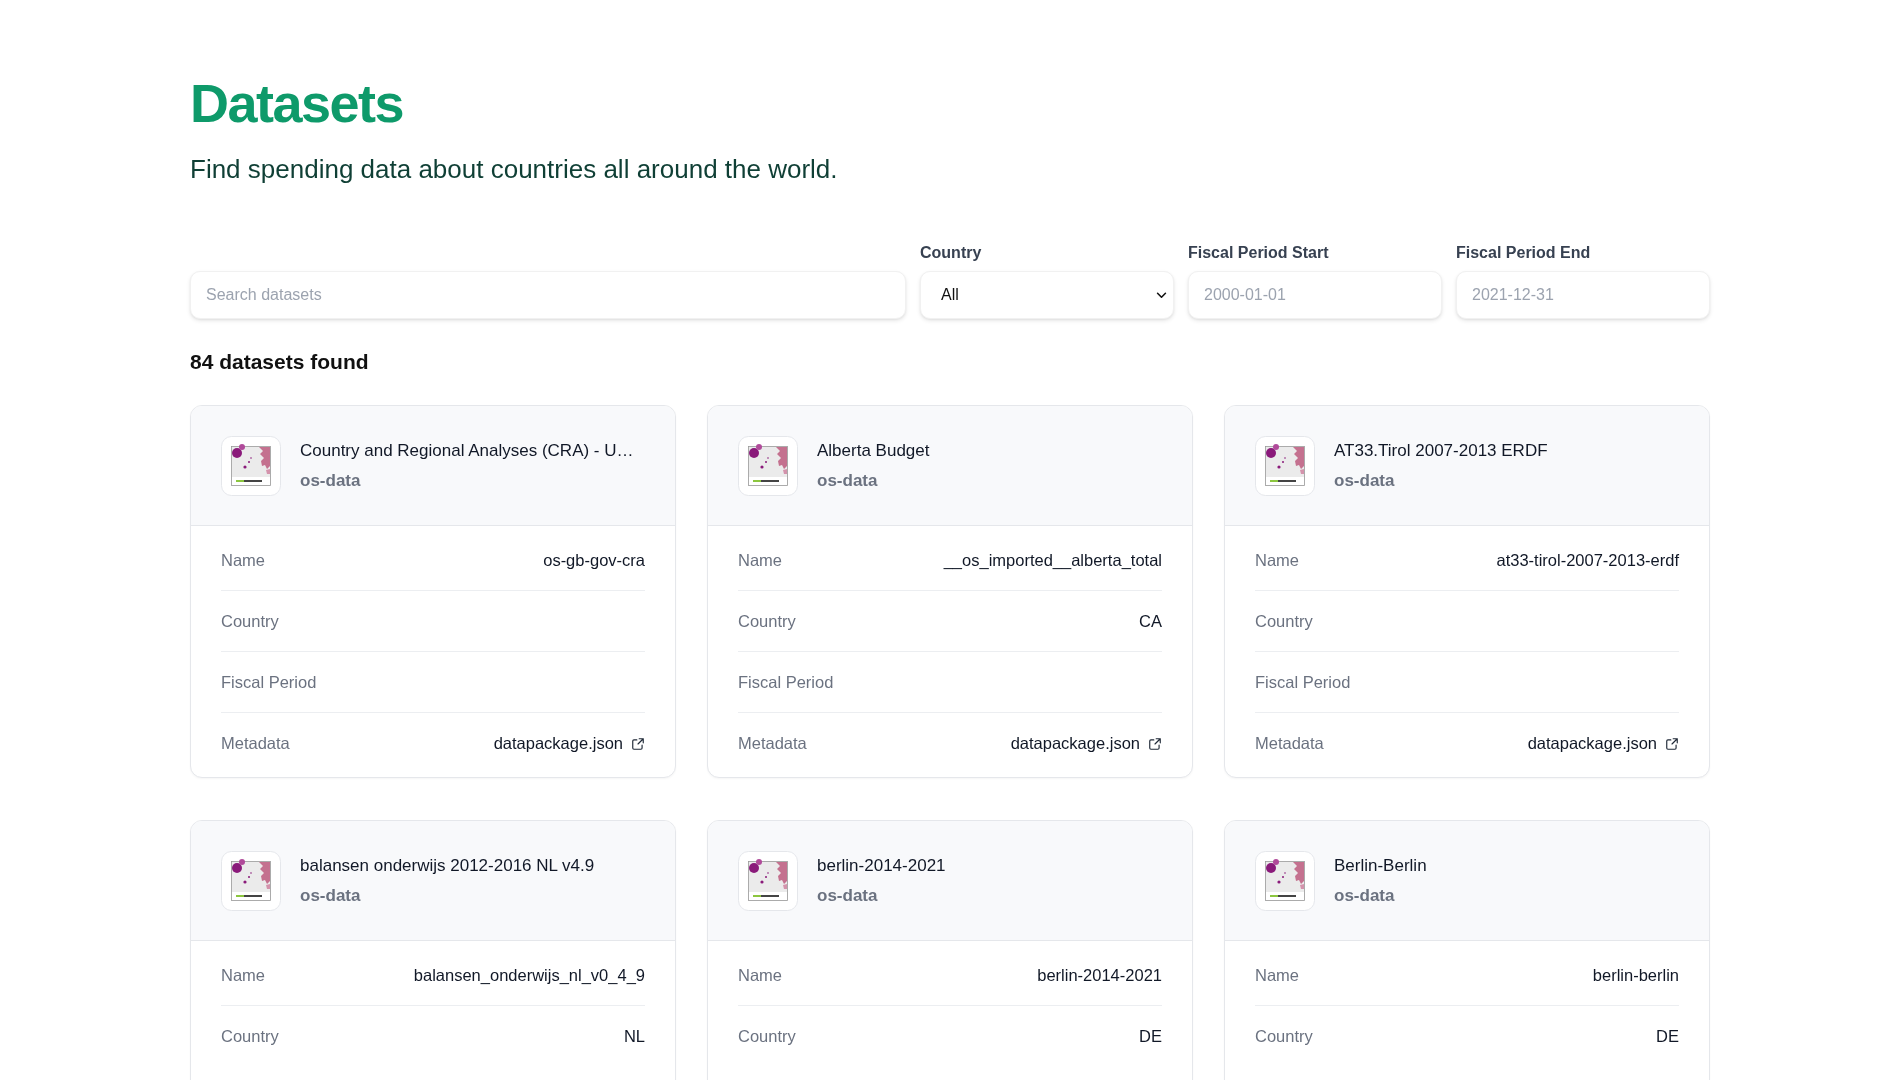 The width and height of the screenshot is (1892, 1080). What do you see at coordinates (634, 1036) in the screenshot?
I see `field-value: NL` at bounding box center [634, 1036].